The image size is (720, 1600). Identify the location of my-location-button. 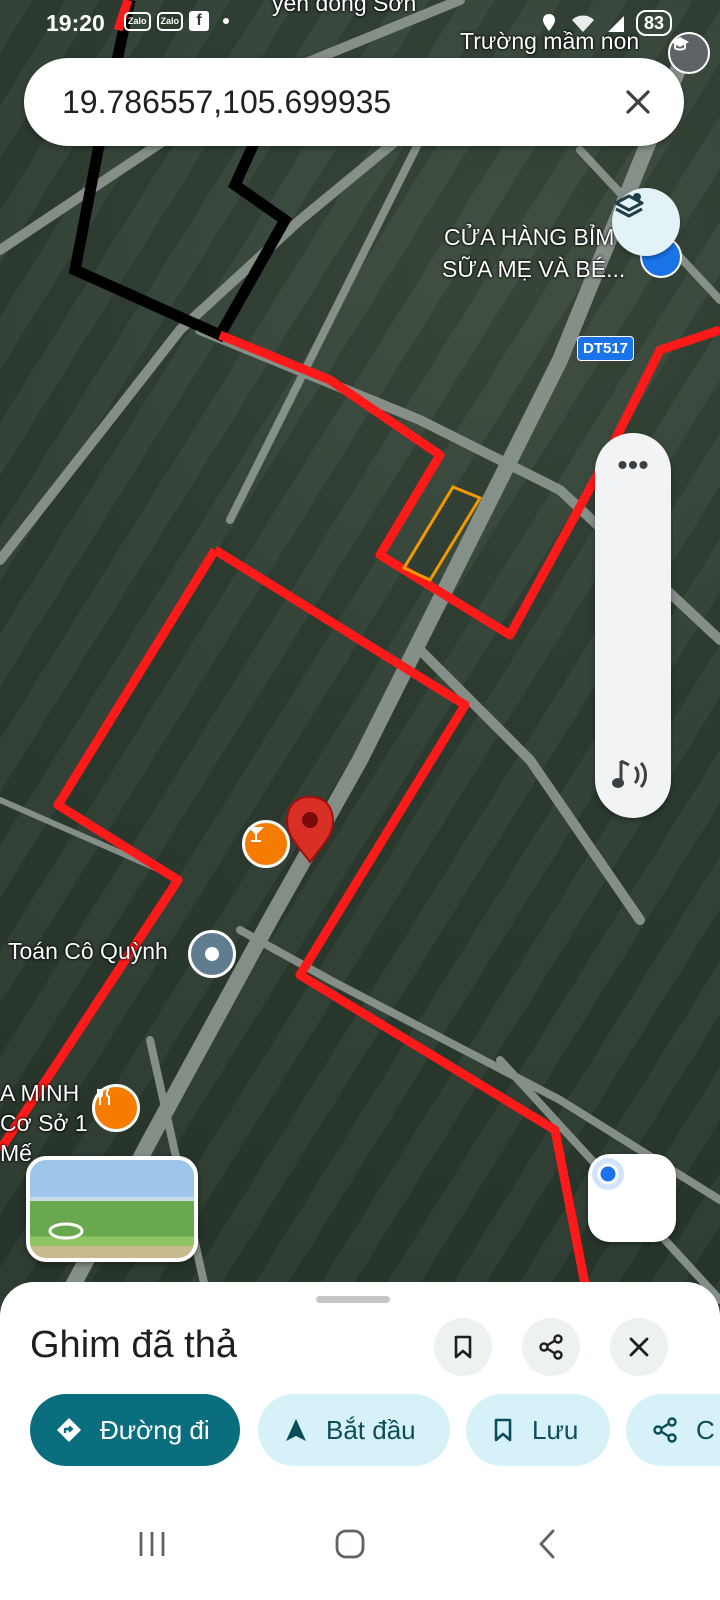
(632, 1198).